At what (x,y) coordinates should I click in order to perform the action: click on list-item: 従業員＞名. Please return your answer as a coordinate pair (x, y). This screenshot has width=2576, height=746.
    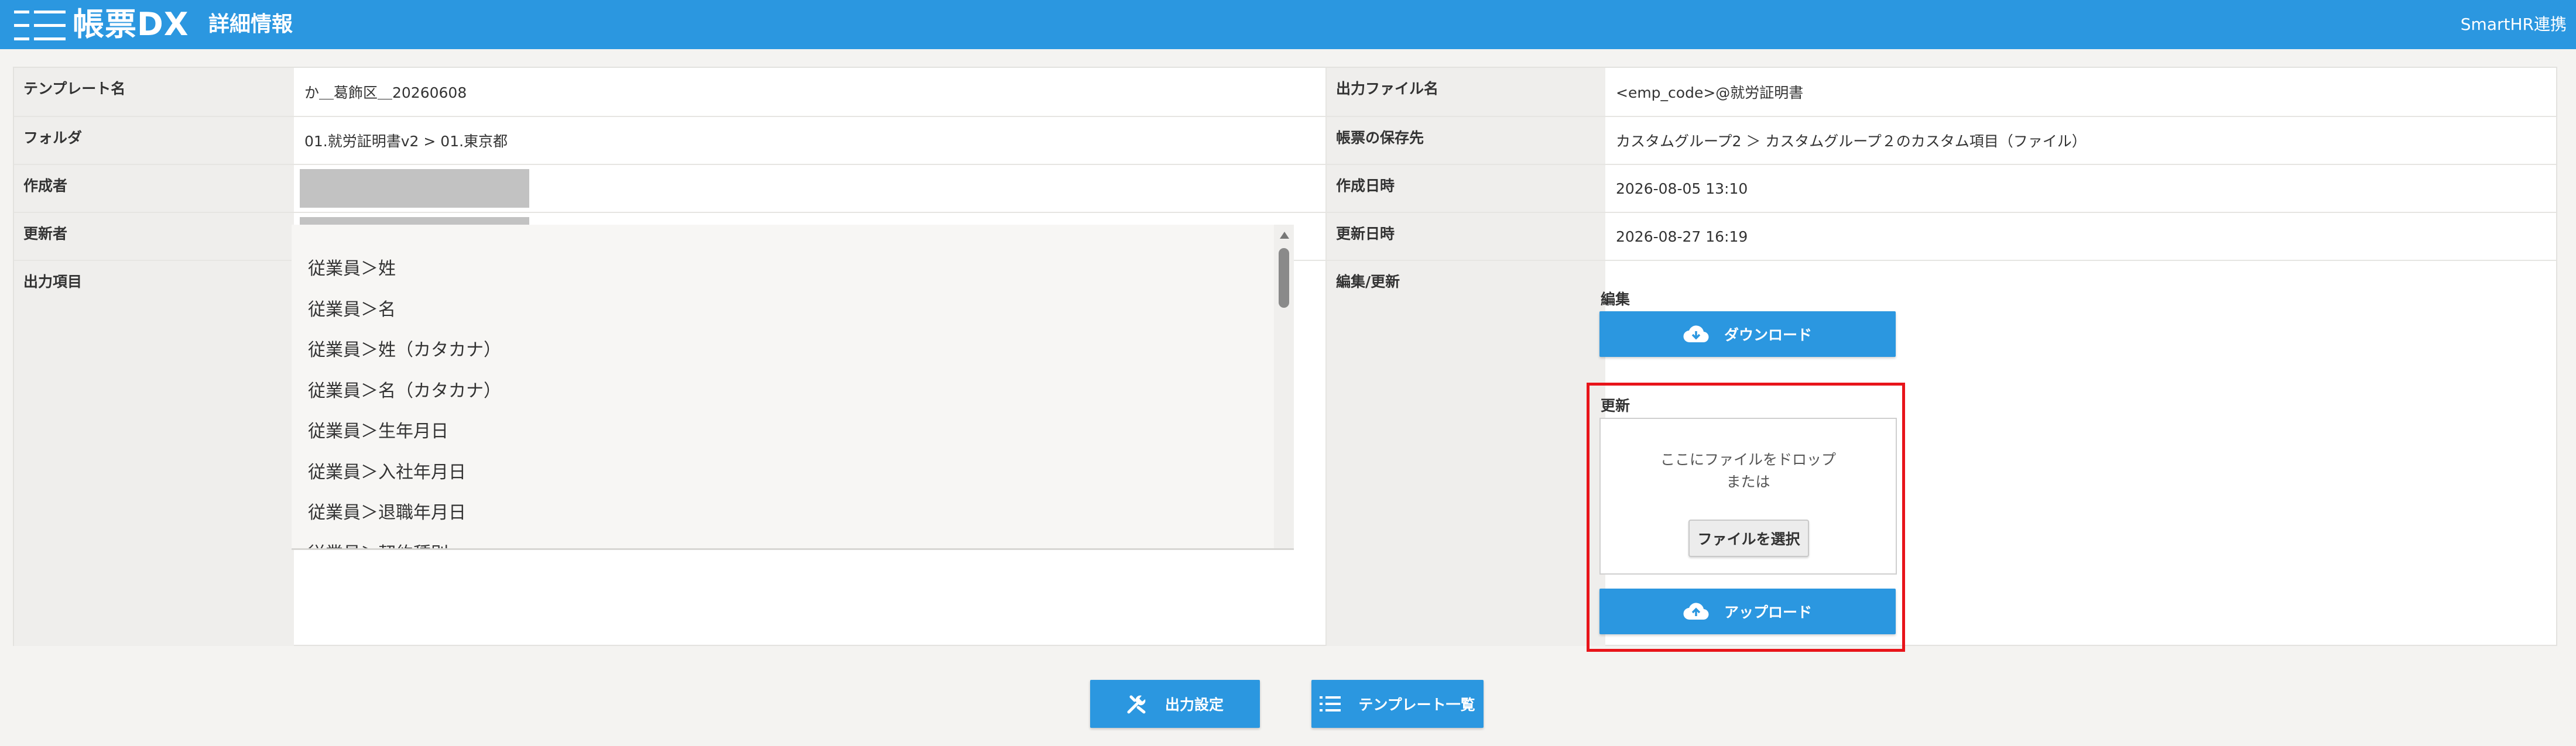
    Looking at the image, I should click on (352, 310).